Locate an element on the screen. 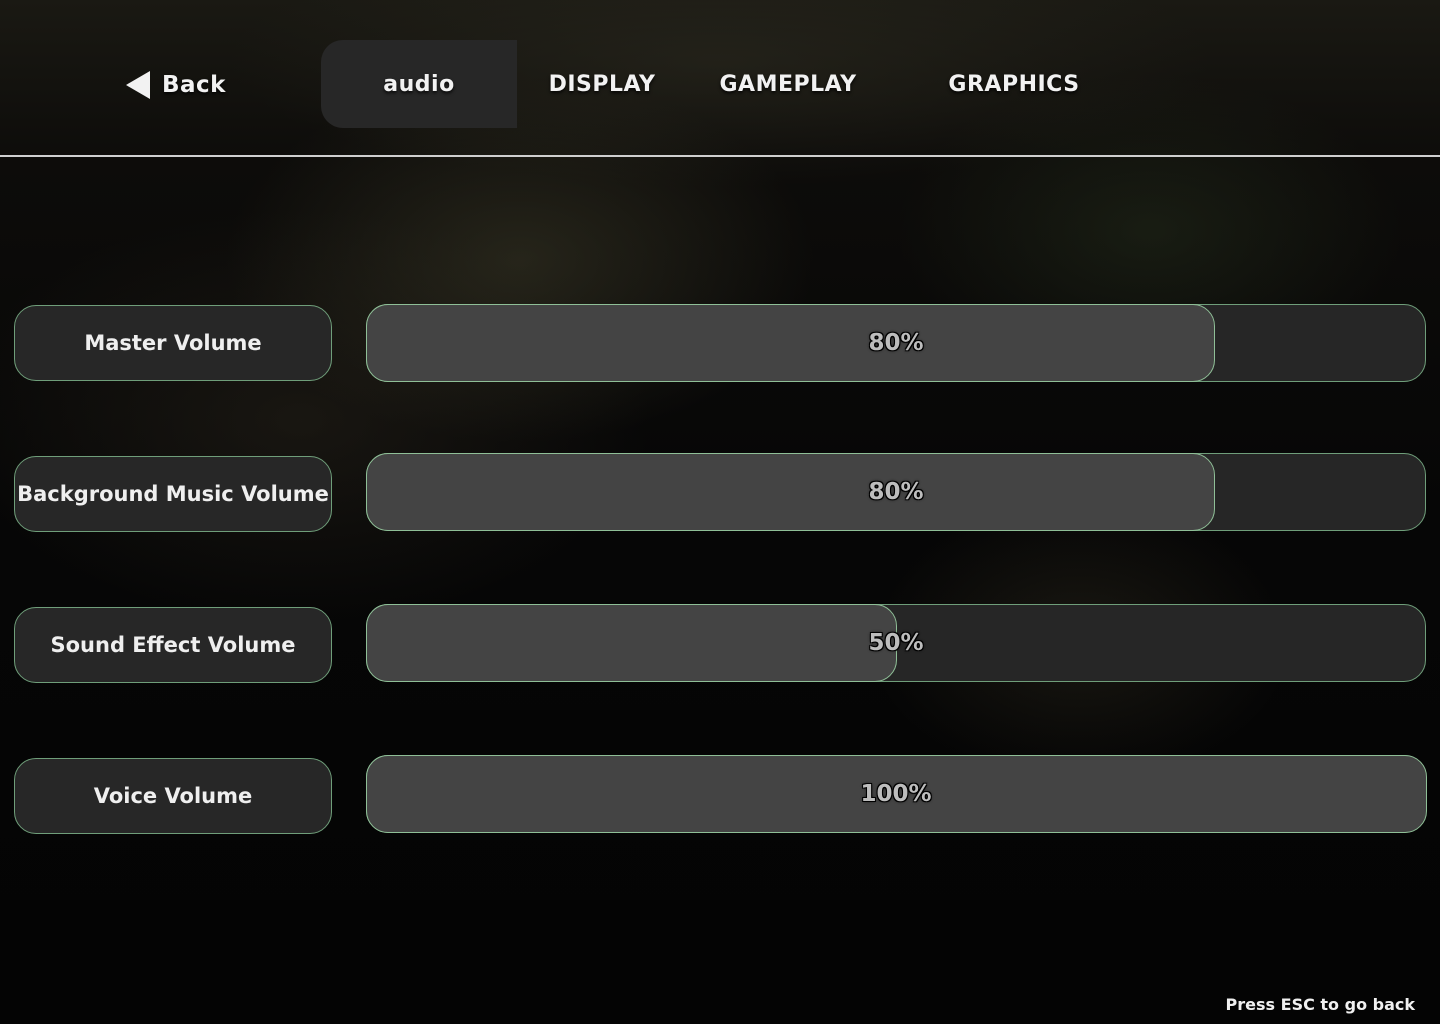 This screenshot has height=1024, width=1440. setting-label-background-music-volume: Background Music Volume is located at coordinates (173, 494).